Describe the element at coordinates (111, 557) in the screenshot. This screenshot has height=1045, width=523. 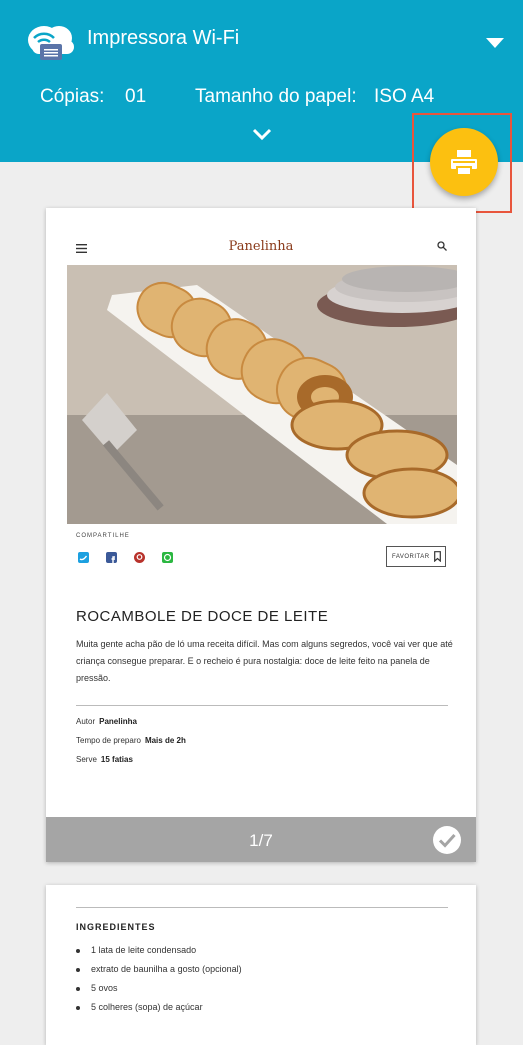
I see `facebook-icon` at that location.